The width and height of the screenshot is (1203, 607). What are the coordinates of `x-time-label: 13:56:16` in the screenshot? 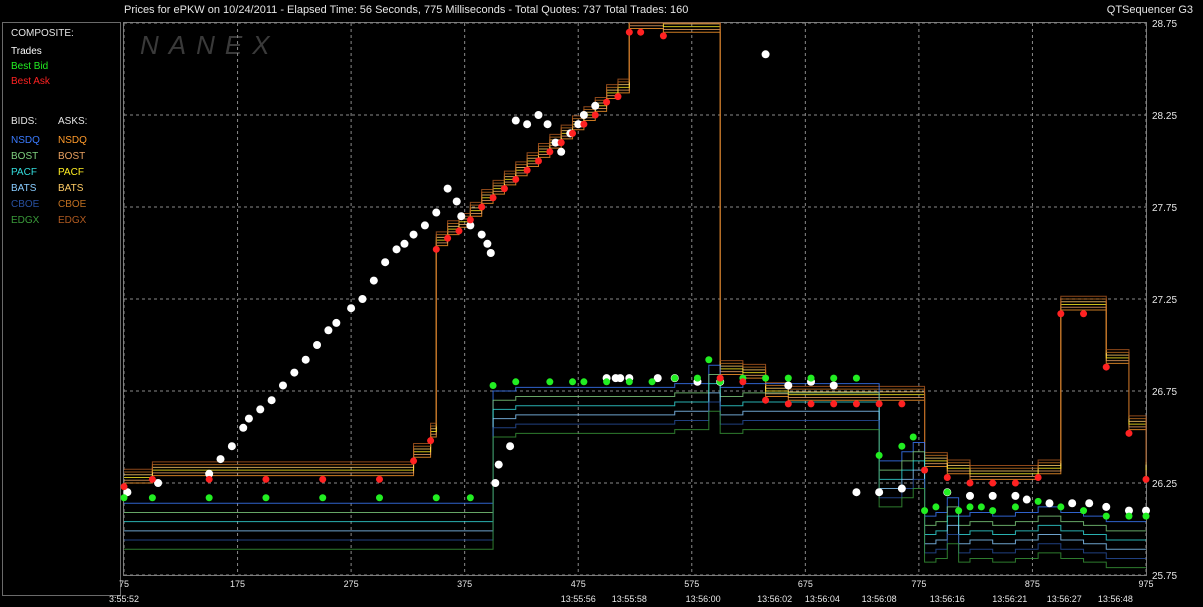 It's located at (947, 599).